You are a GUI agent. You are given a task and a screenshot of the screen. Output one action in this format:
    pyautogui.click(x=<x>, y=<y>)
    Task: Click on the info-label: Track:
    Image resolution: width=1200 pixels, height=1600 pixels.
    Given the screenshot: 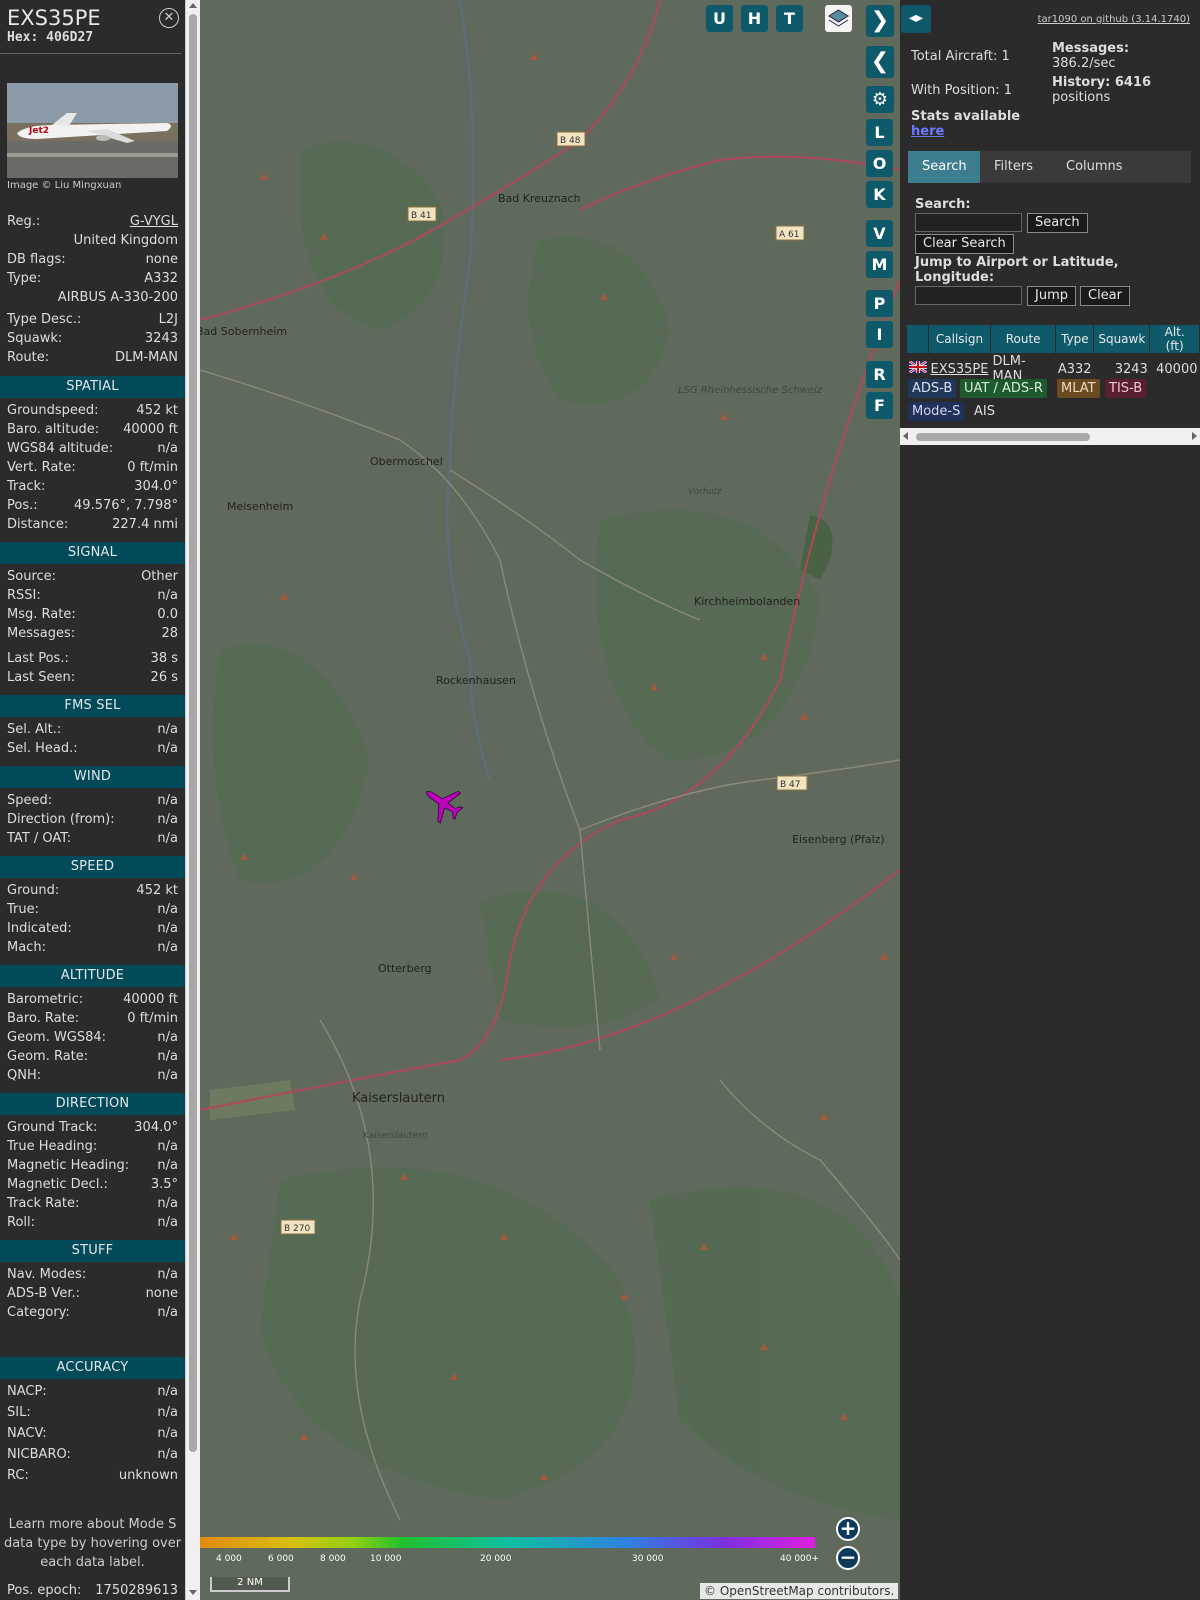 What is the action you would take?
    pyautogui.click(x=26, y=488)
    